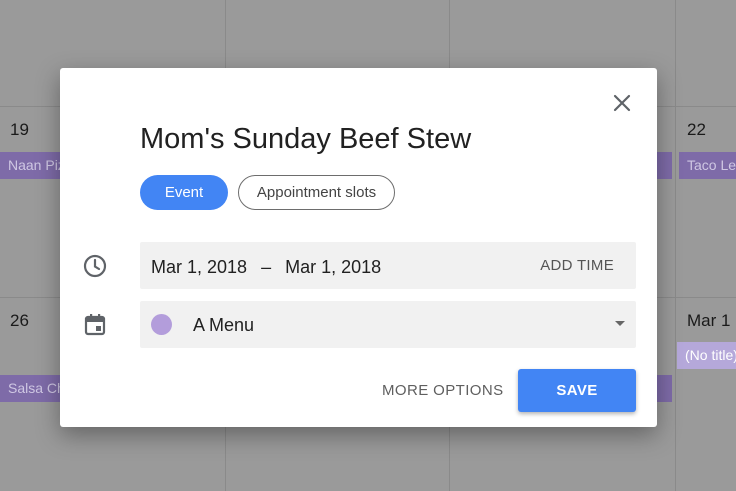  I want to click on date-field: Mar 1, 2018 – Mar 1, 2018 ADD TIME, so click(388, 265).